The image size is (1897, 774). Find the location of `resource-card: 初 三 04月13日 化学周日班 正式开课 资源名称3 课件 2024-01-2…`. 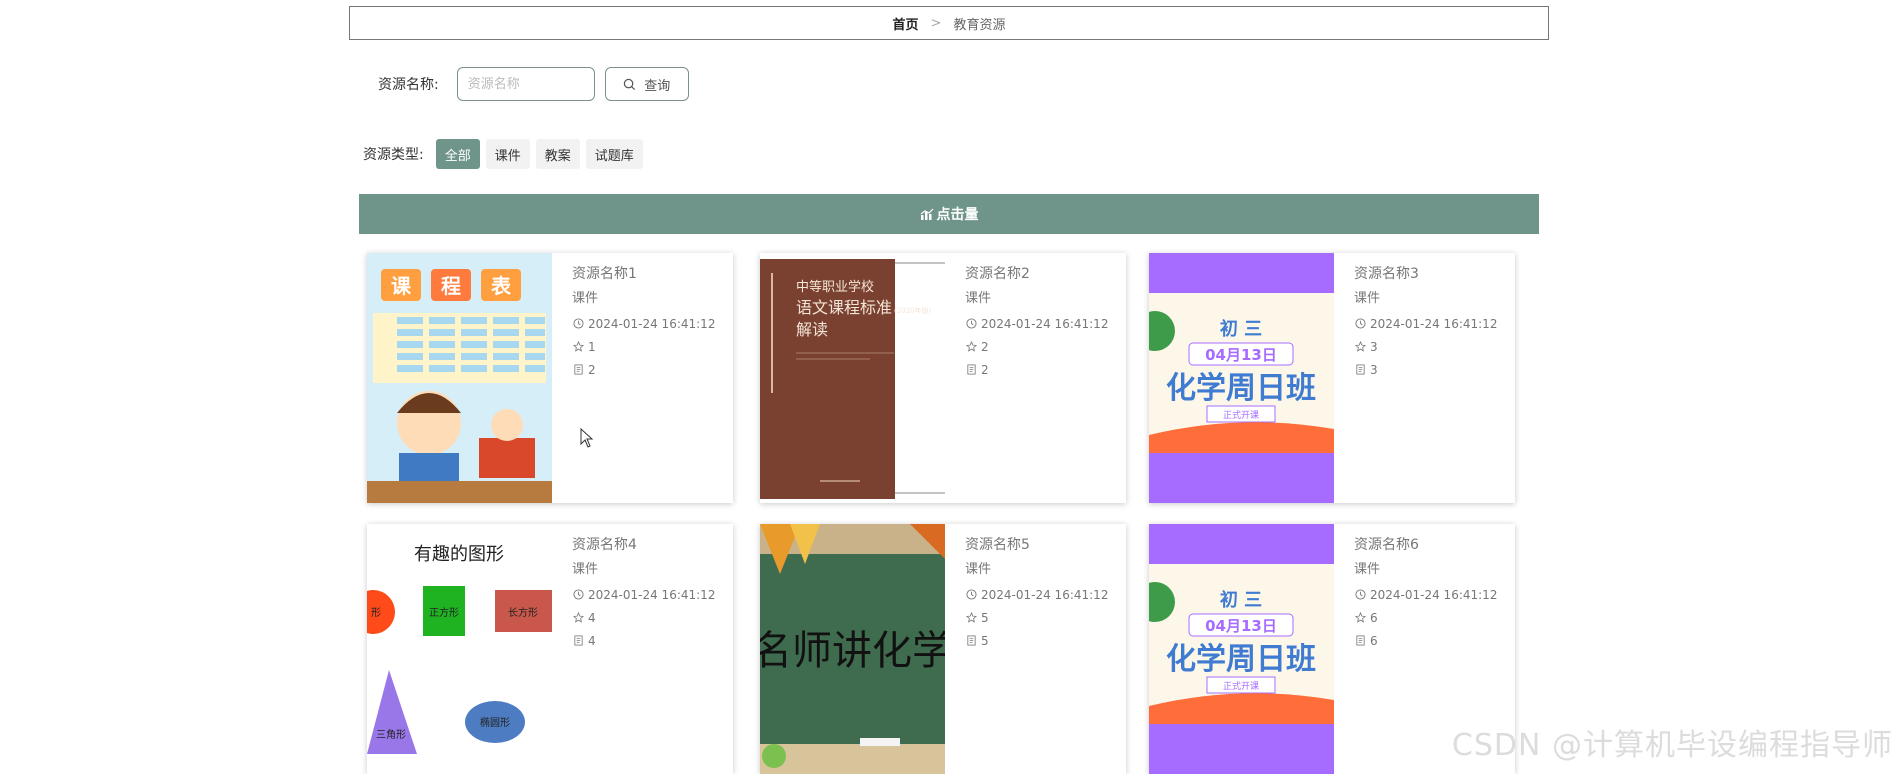

resource-card: 初 三 04月13日 化学周日班 正式开课 资源名称3 课件 2024-01-2… is located at coordinates (1332, 378).